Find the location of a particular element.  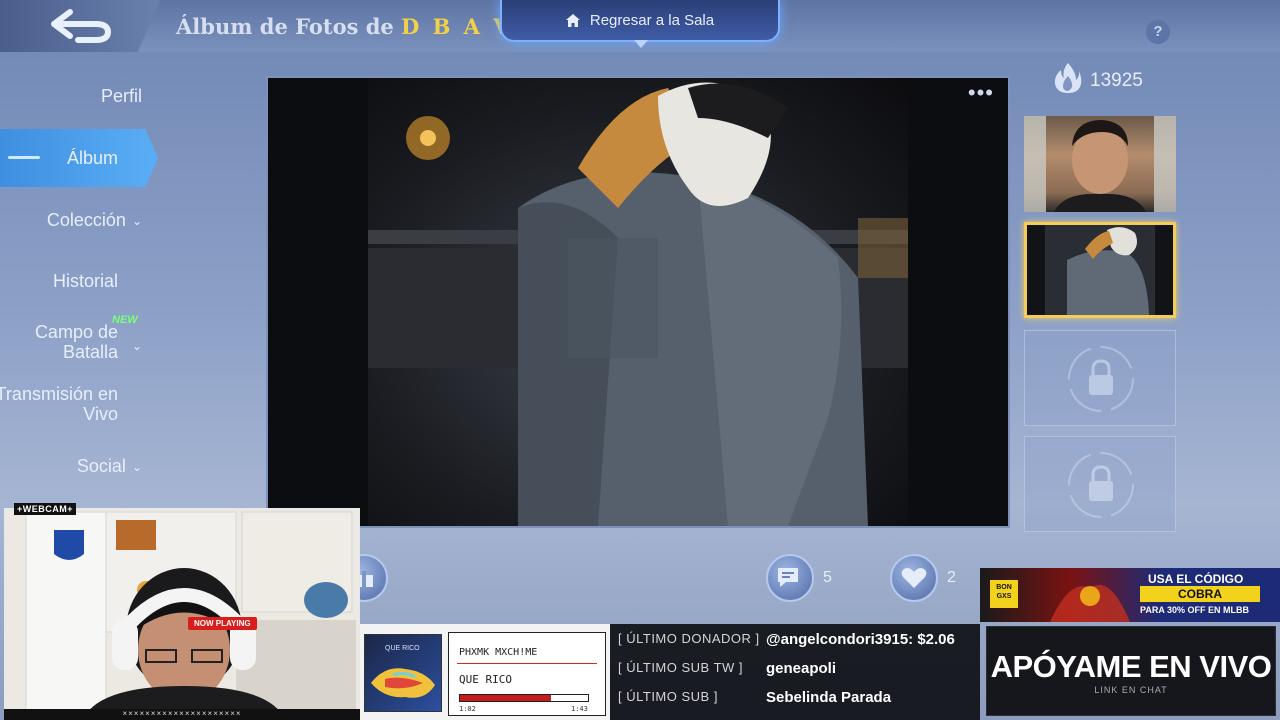

album-title-prefix: Álbum de Fotos de is located at coordinates (289, 26).